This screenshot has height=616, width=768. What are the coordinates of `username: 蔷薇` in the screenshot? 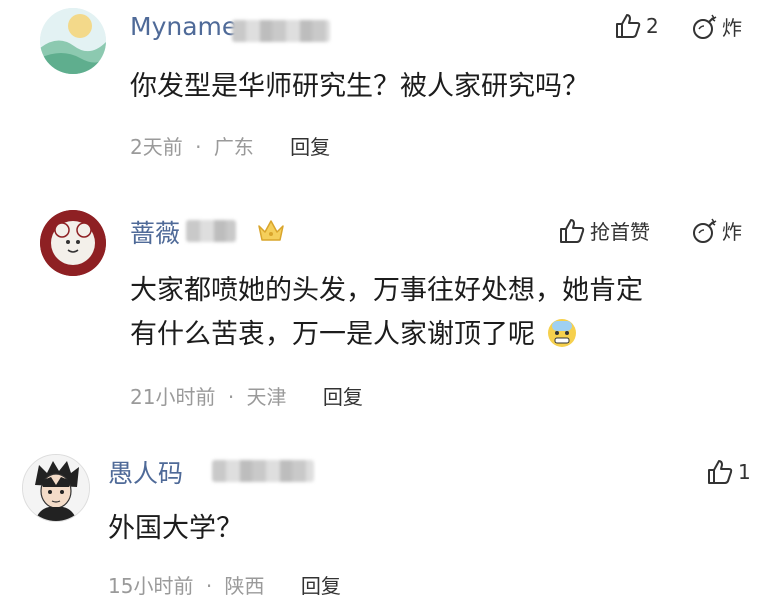 It's located at (155, 232).